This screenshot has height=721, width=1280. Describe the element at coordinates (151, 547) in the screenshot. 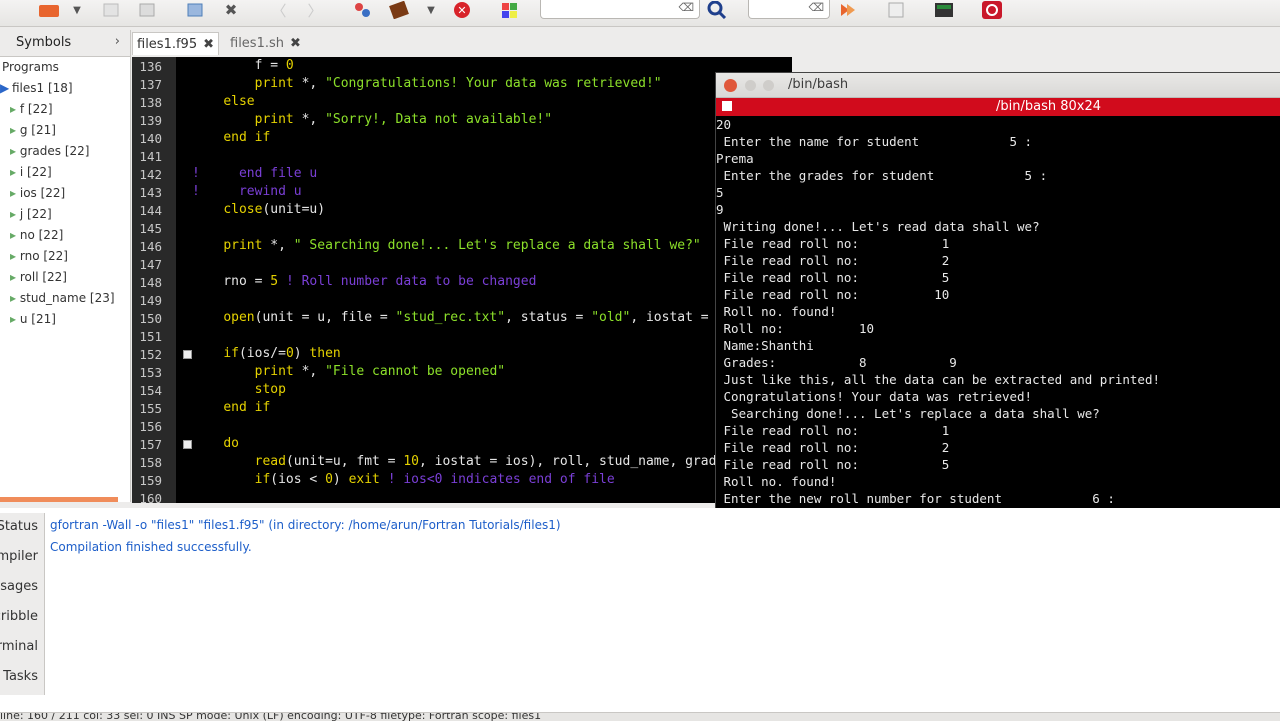

I see `compiler-message: Compilation finished successfully.` at that location.